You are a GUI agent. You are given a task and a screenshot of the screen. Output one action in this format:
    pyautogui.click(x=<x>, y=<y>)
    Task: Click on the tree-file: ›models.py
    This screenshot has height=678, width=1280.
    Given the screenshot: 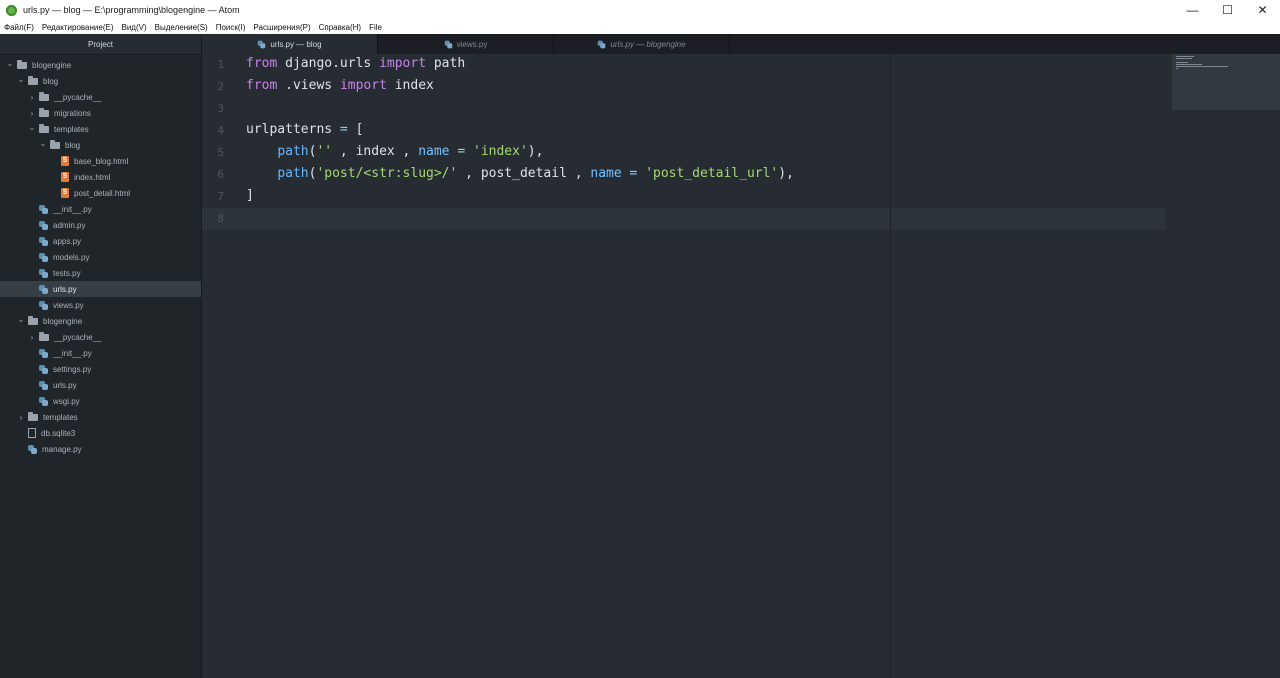 What is the action you would take?
    pyautogui.click(x=100, y=257)
    